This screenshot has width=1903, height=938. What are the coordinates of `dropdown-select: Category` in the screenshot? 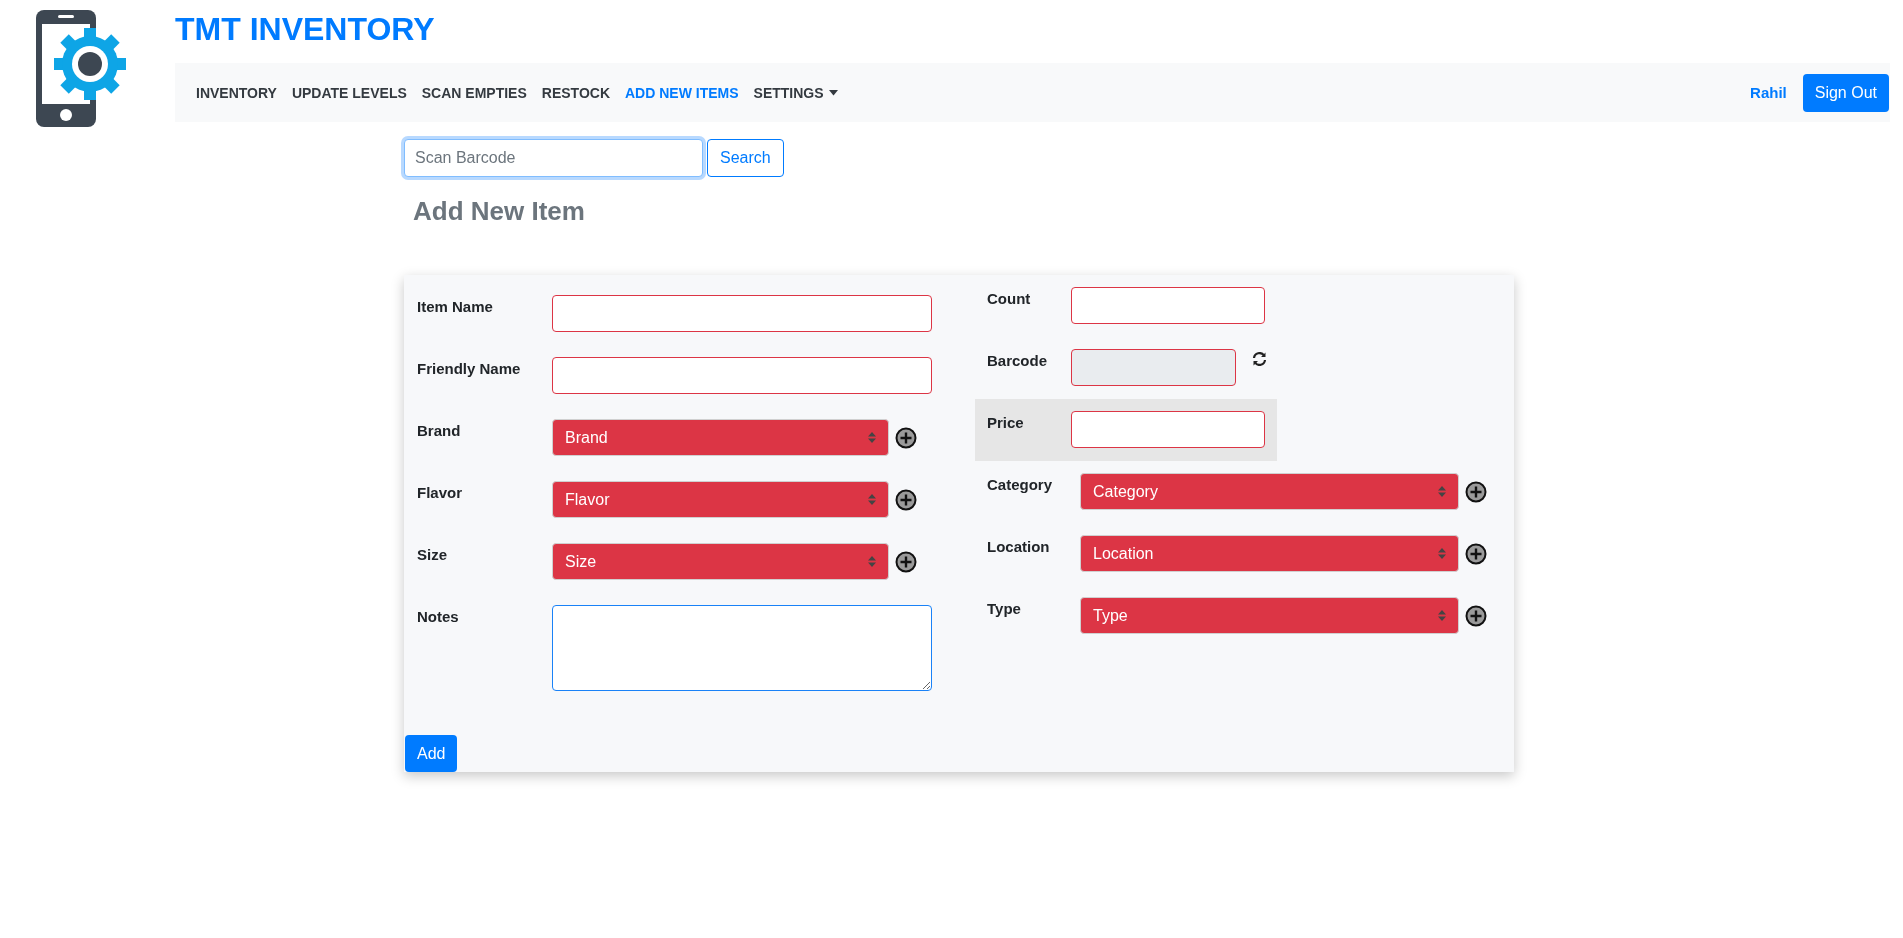 It's located at (1269, 491).